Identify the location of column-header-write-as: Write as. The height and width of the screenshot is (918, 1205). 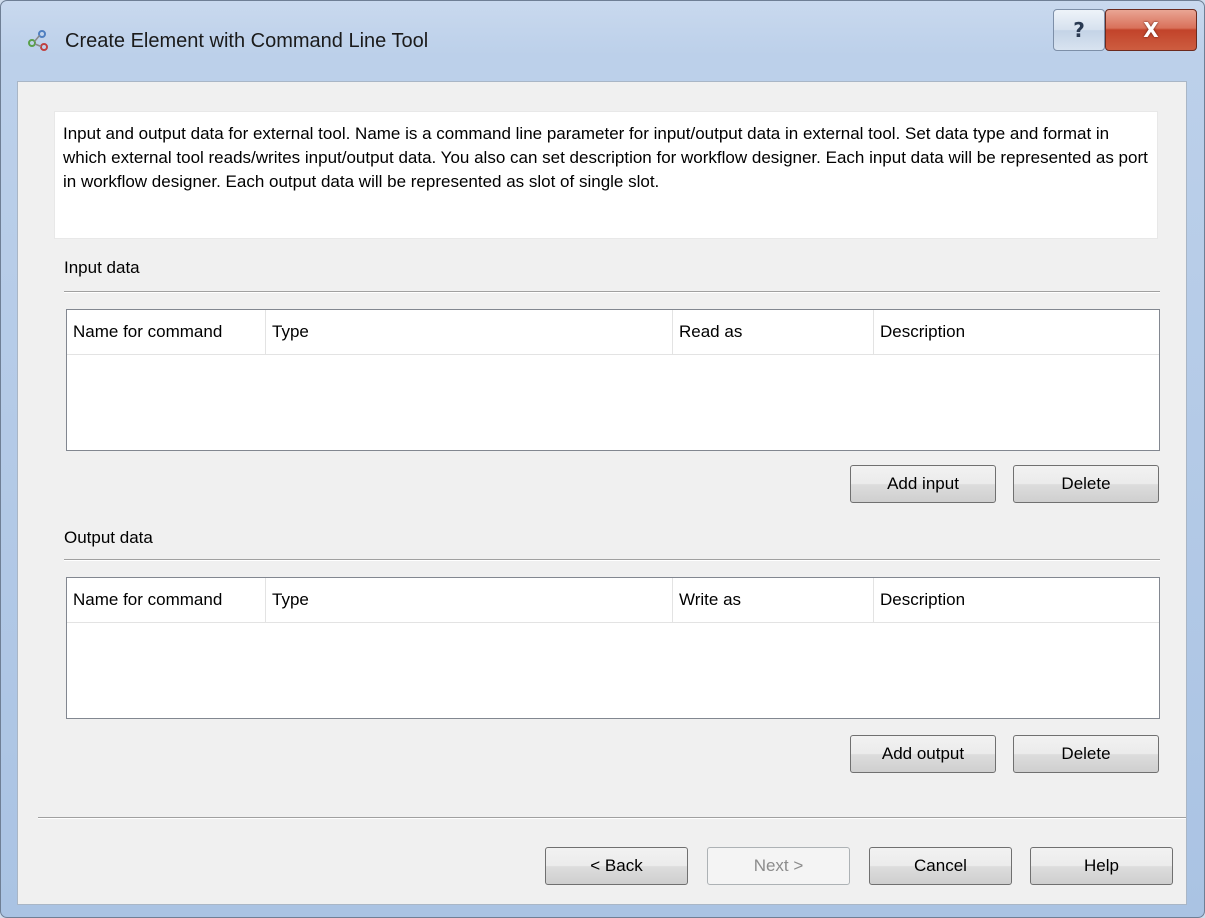
(773, 600).